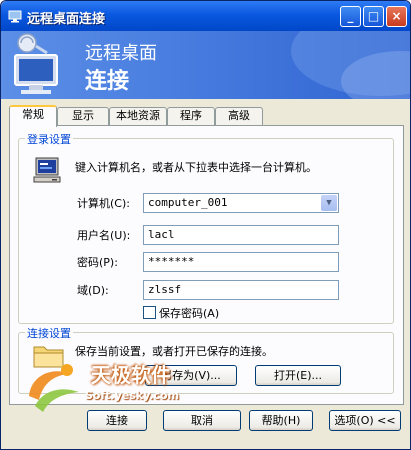 This screenshot has width=411, height=450. Describe the element at coordinates (66, 19) in the screenshot. I see `window-title: 远程桌面连接` at that location.